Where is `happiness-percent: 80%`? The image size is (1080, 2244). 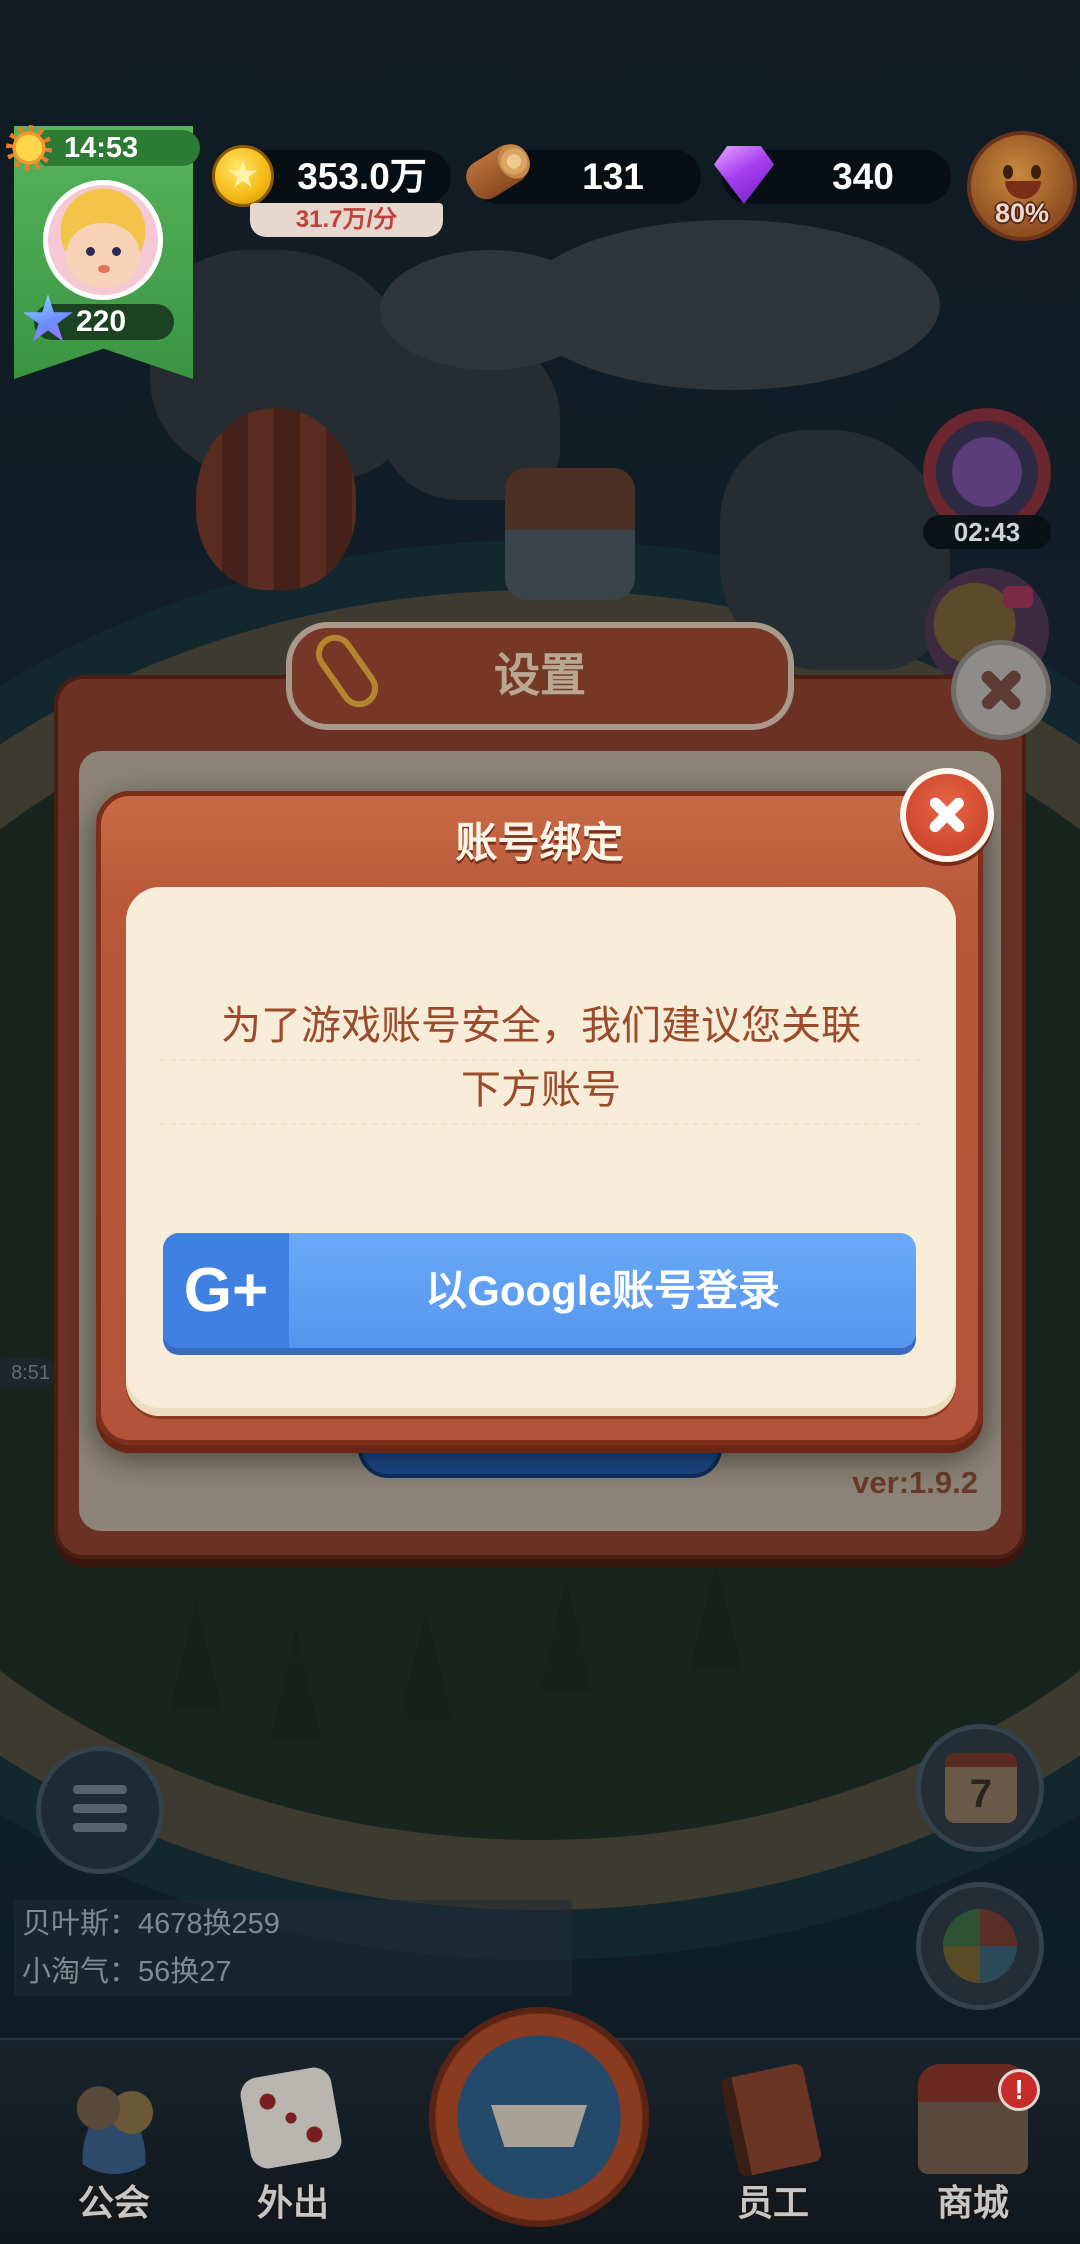
happiness-percent: 80% is located at coordinates (1022, 213).